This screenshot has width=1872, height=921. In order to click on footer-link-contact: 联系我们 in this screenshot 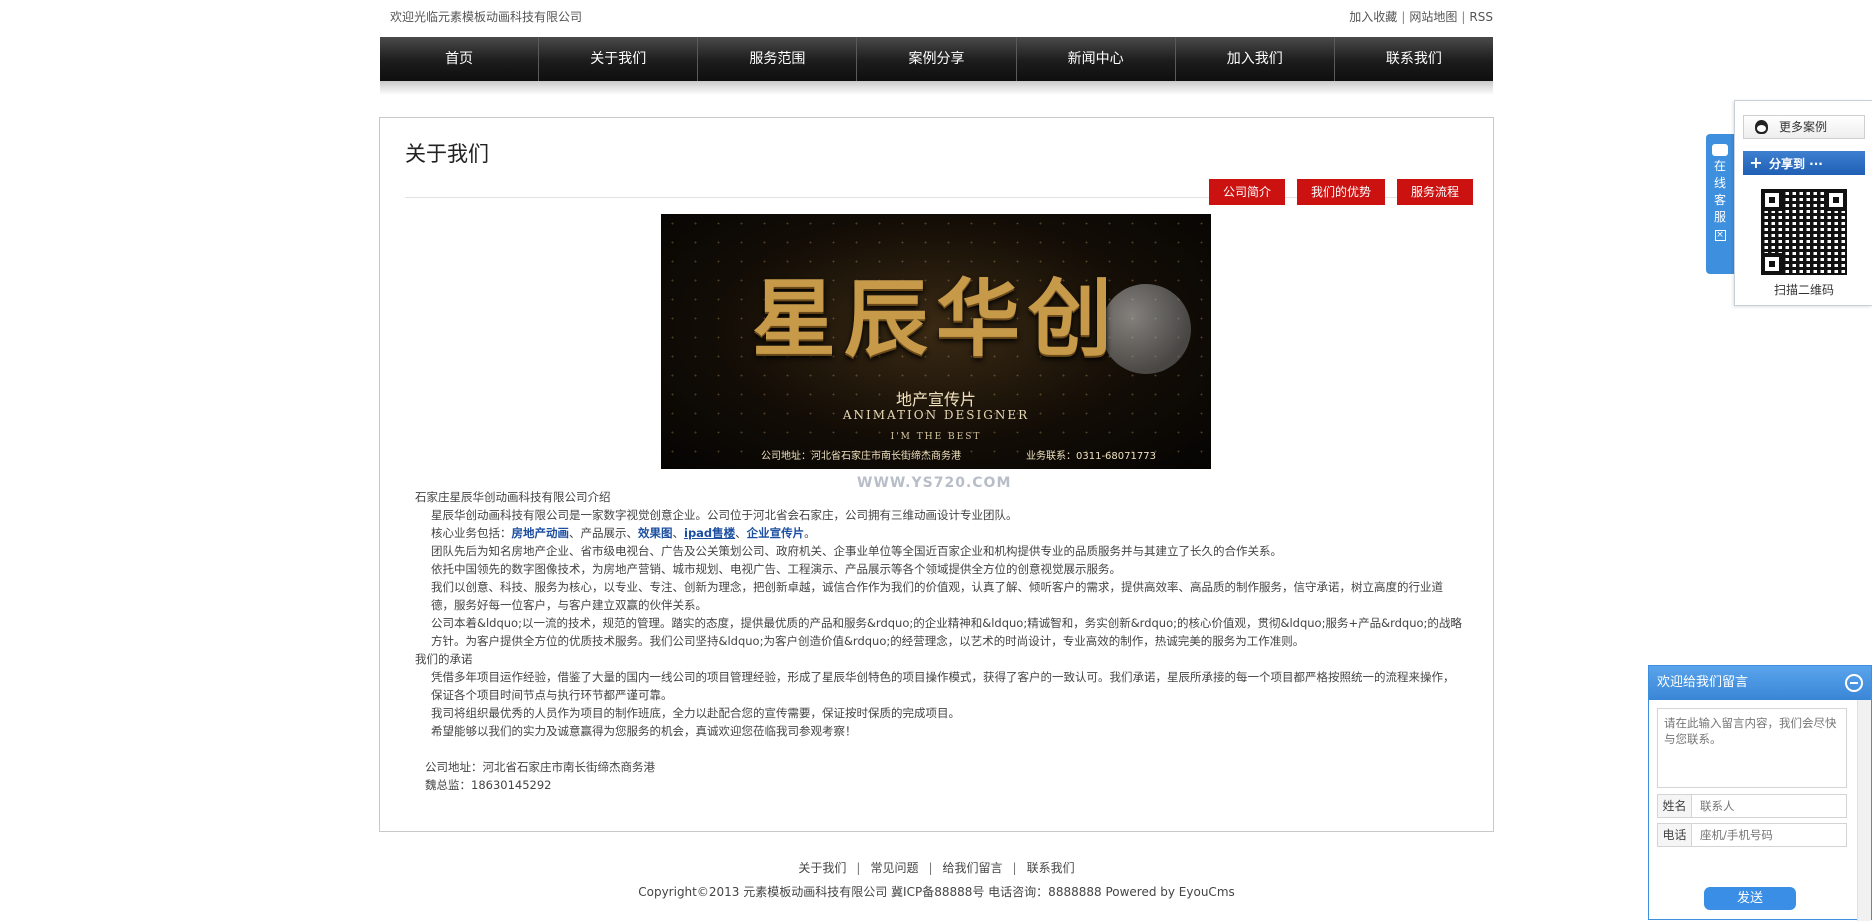, I will do `click(1051, 868)`.